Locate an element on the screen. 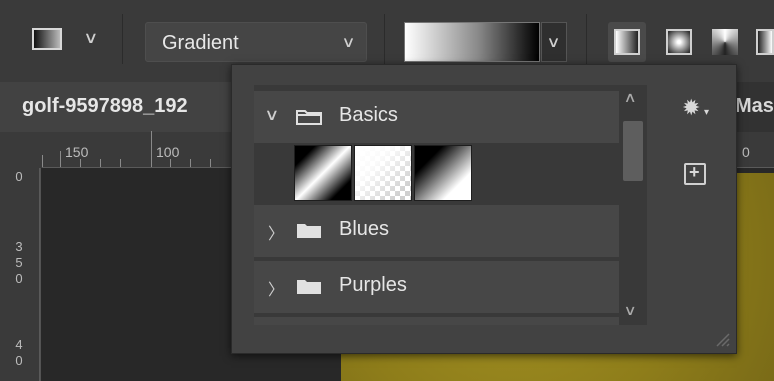 This screenshot has width=774, height=381. ruler-corner is located at coordinates (21, 150).